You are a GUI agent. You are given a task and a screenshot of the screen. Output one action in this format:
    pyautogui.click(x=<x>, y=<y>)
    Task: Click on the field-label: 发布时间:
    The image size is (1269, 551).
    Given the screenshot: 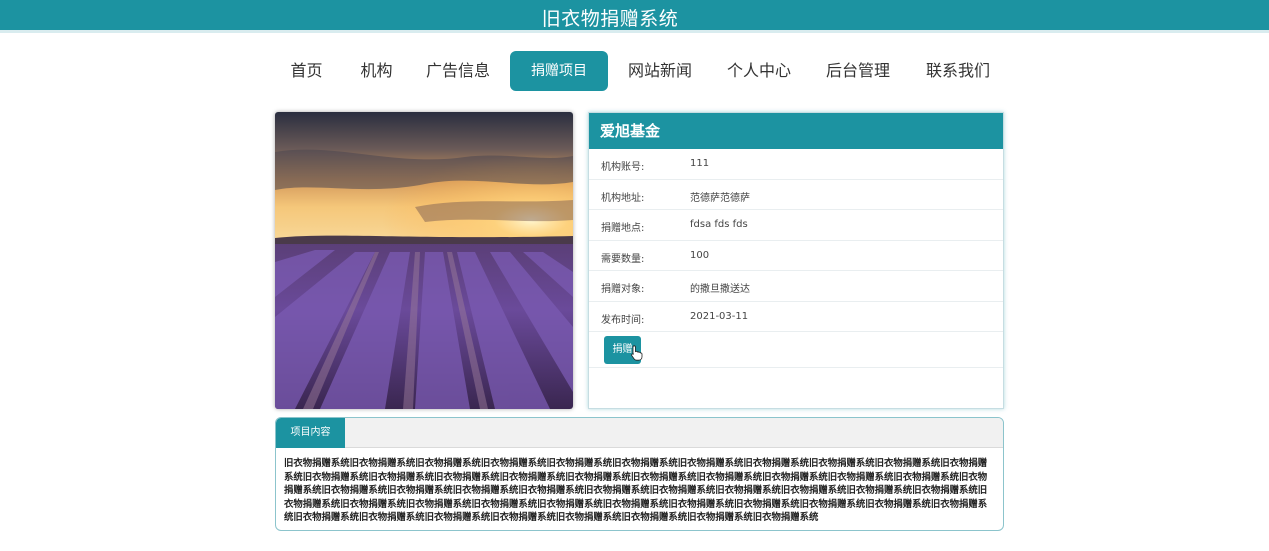 What is the action you would take?
    pyautogui.click(x=623, y=320)
    